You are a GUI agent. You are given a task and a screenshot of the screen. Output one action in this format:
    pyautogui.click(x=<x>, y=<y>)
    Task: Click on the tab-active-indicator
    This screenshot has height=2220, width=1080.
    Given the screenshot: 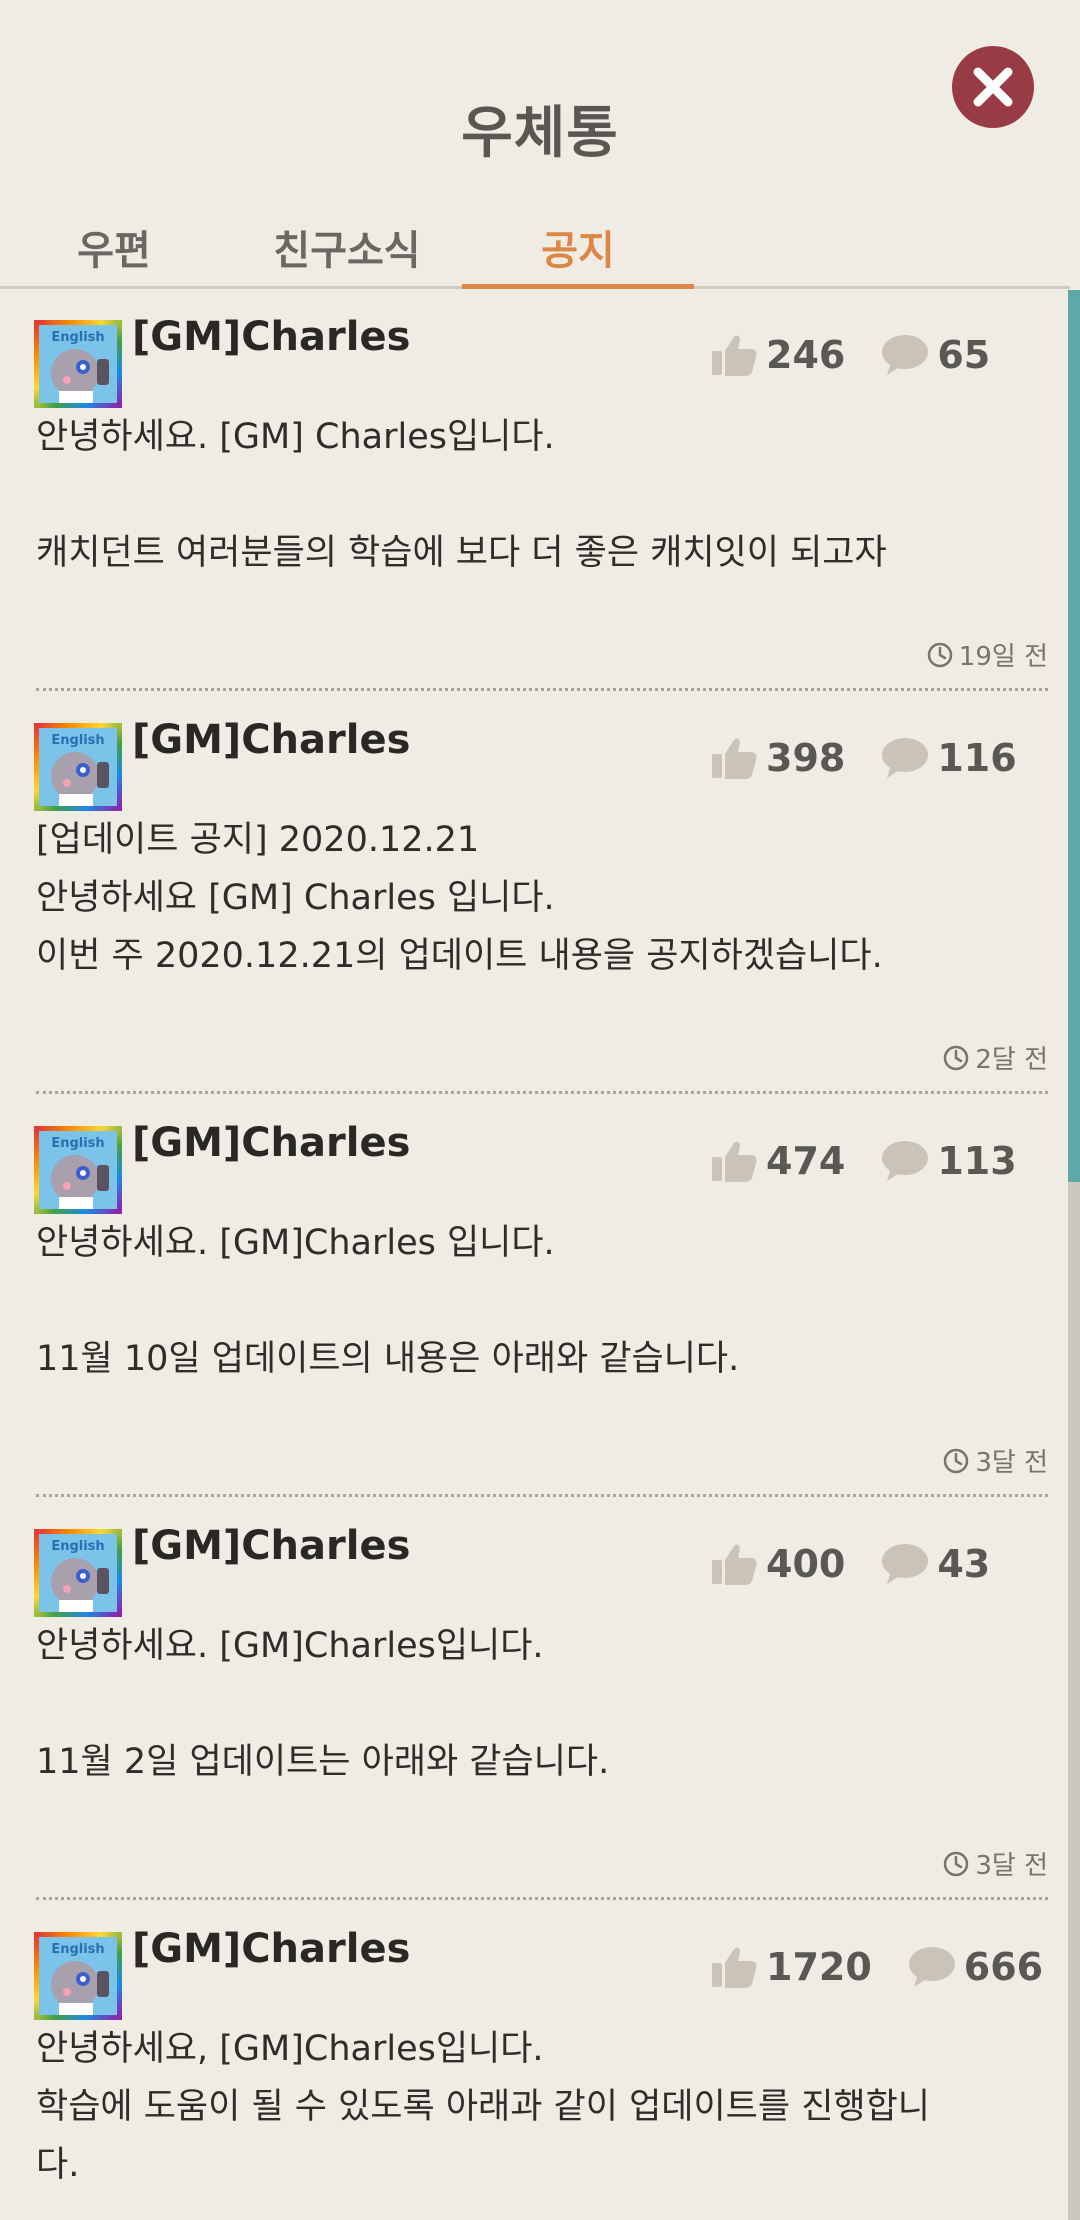 What is the action you would take?
    pyautogui.click(x=578, y=286)
    